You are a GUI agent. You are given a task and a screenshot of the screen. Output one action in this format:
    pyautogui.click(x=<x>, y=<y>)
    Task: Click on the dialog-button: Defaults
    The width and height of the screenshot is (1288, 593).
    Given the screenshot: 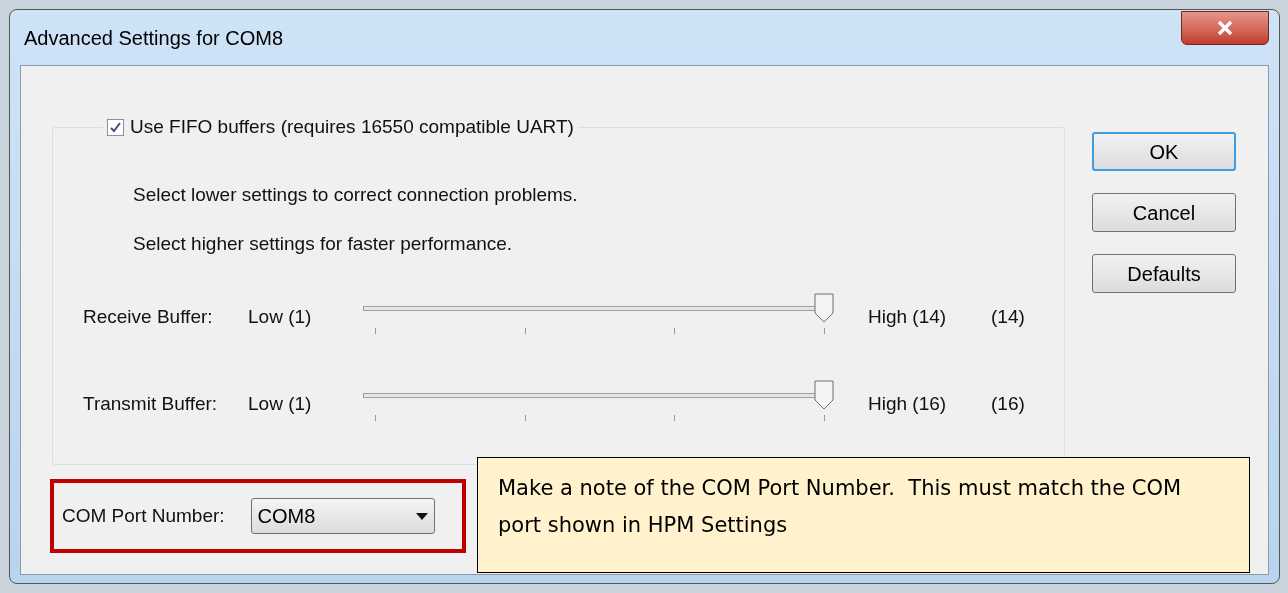 What is the action you would take?
    pyautogui.click(x=1164, y=273)
    